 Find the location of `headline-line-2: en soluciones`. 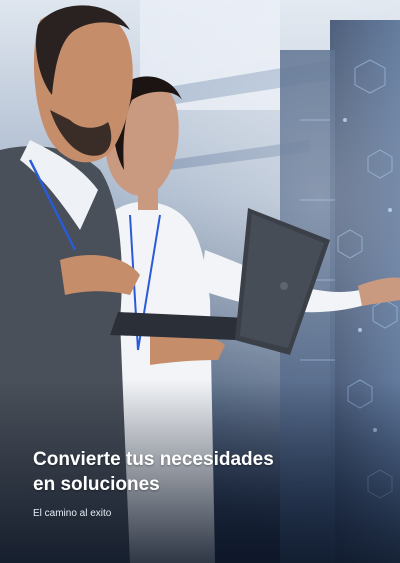

headline-line-2: en soluciones is located at coordinates (96, 484).